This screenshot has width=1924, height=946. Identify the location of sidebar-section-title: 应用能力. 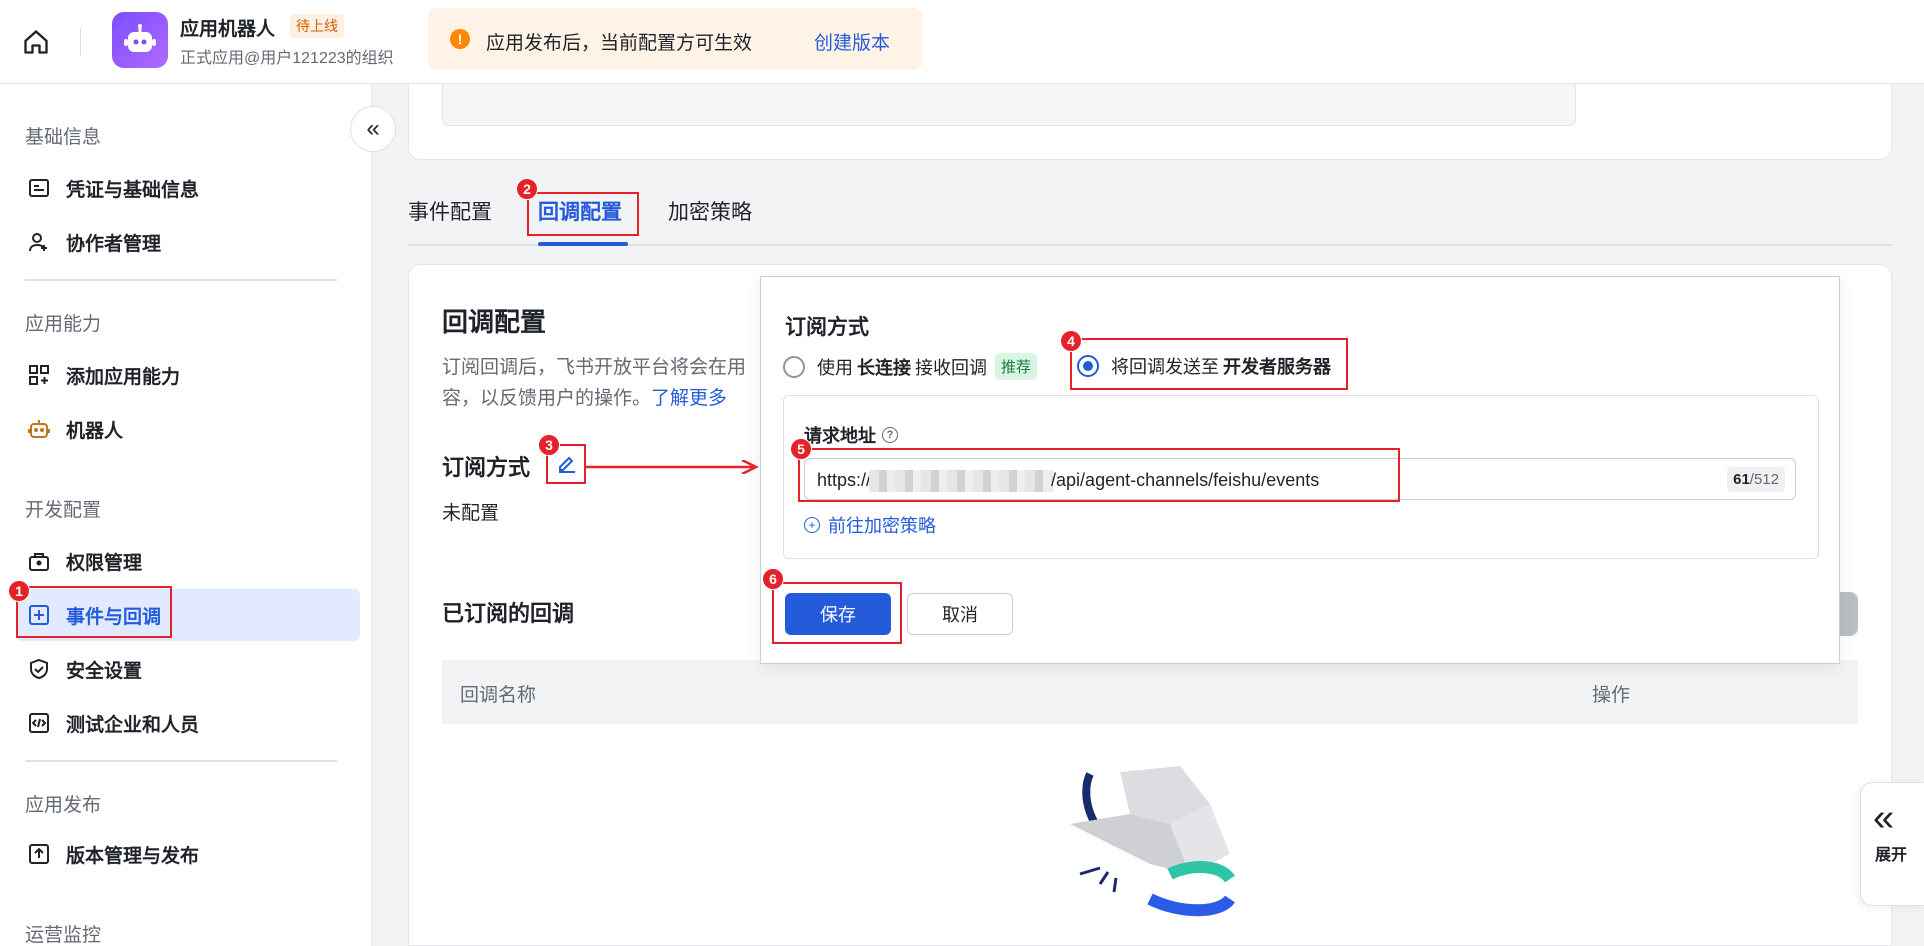
(63, 324).